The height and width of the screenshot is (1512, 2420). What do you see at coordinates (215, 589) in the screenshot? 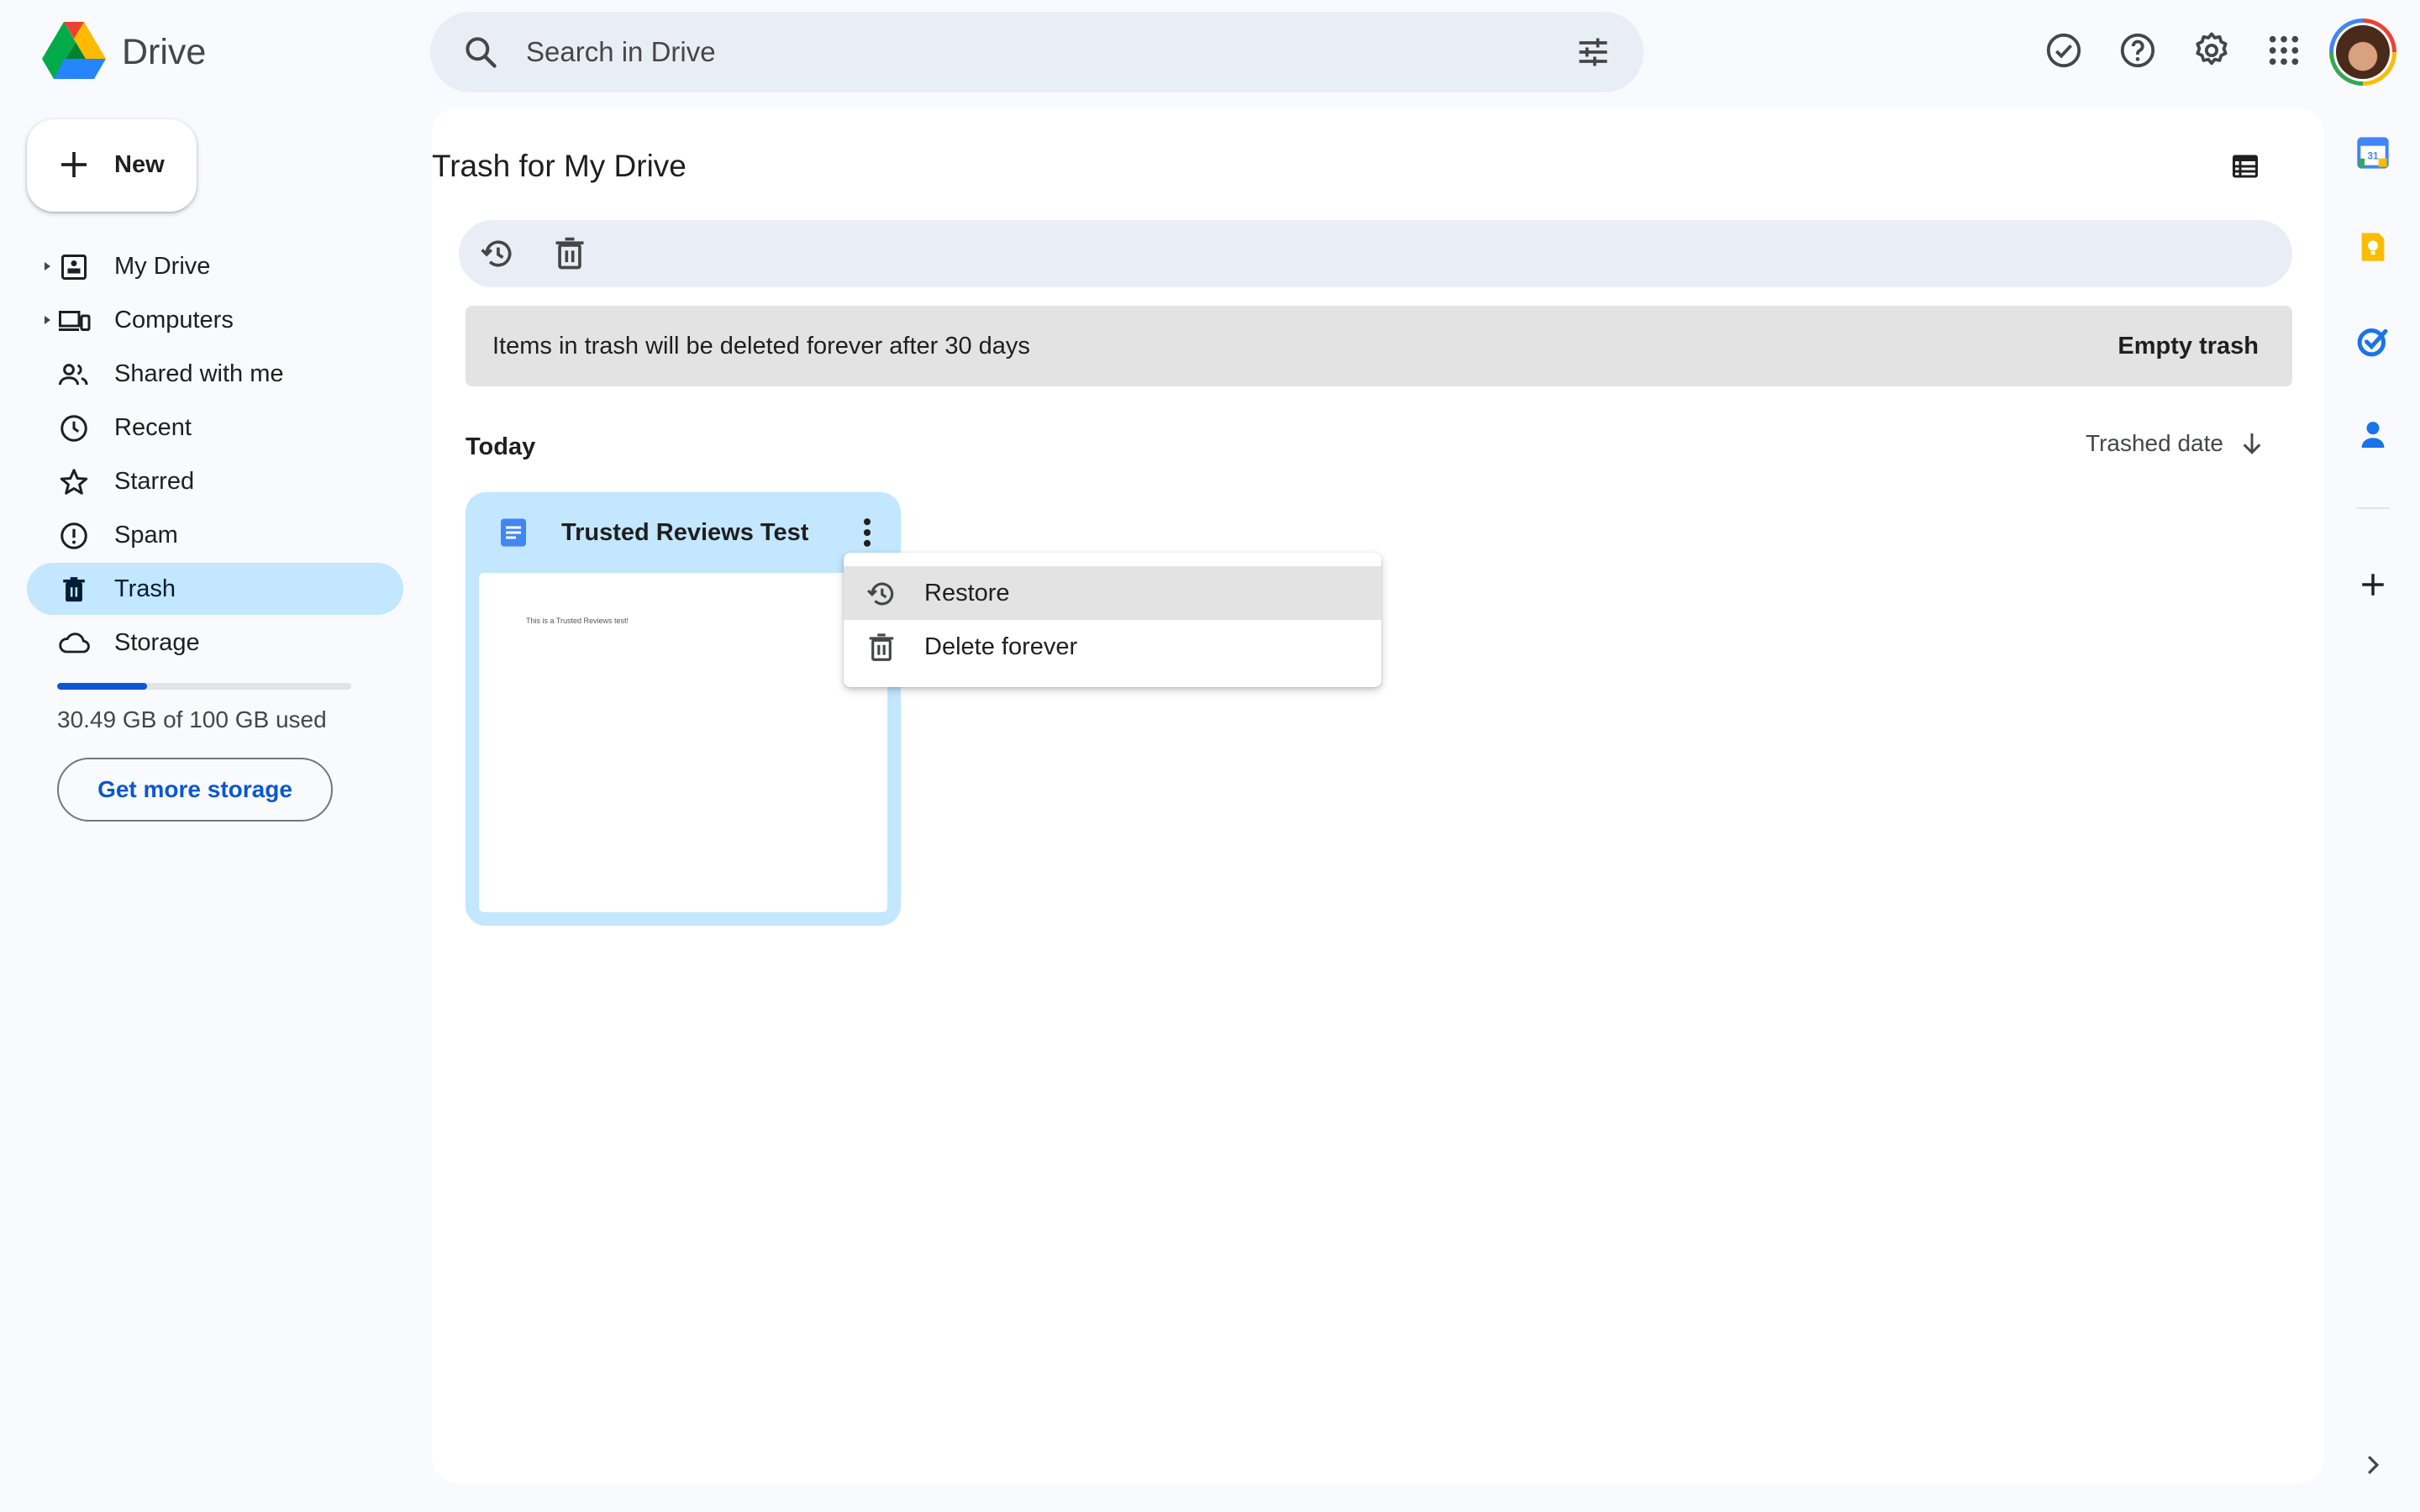
I see `sidebar-item-trash: Trash` at bounding box center [215, 589].